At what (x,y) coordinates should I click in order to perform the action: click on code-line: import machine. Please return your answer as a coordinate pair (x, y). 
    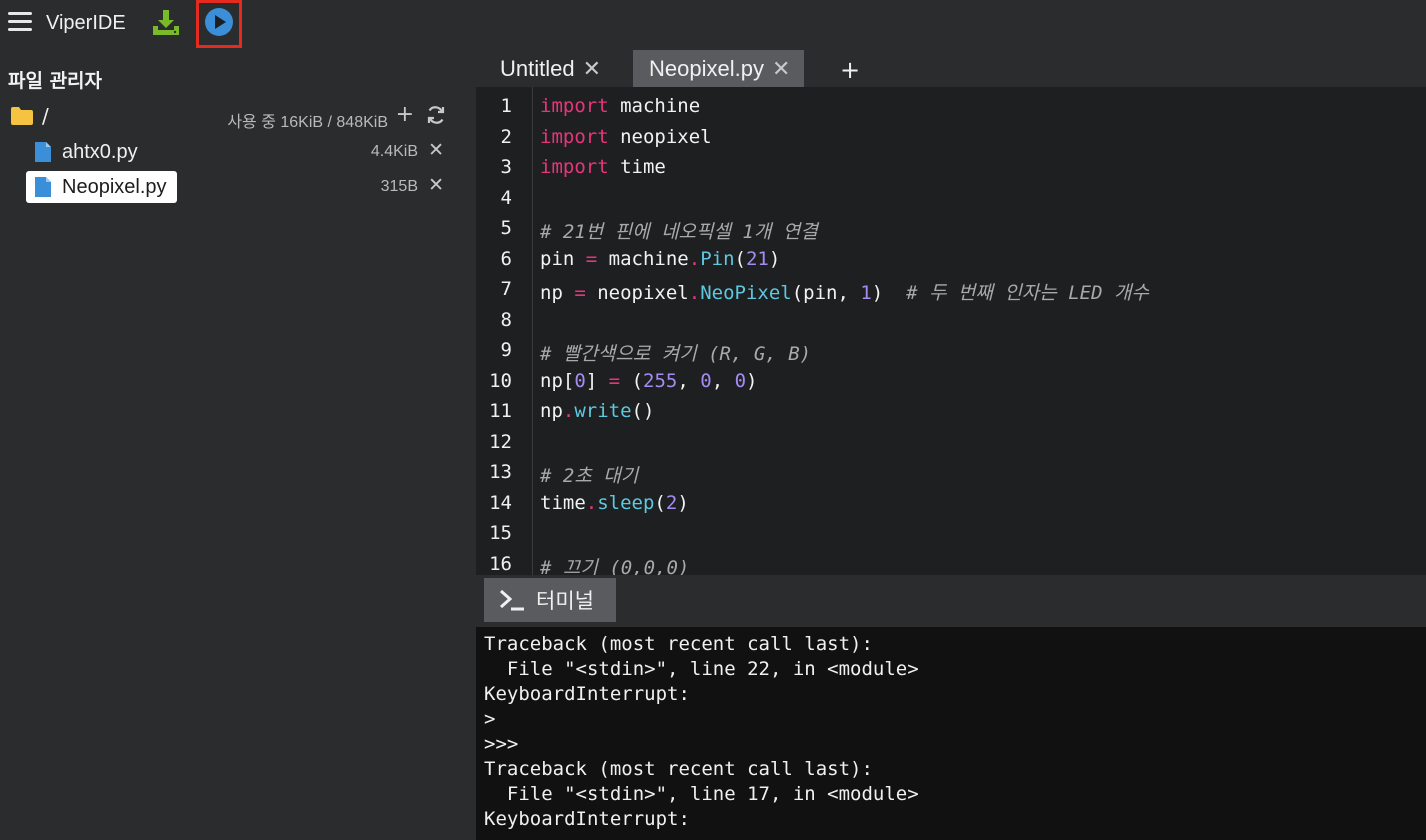
    Looking at the image, I should click on (620, 106).